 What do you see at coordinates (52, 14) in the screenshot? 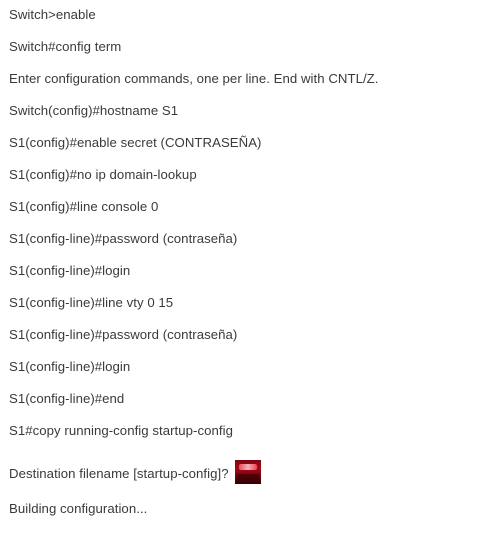
I see `transcript-line: Switch>enable` at bounding box center [52, 14].